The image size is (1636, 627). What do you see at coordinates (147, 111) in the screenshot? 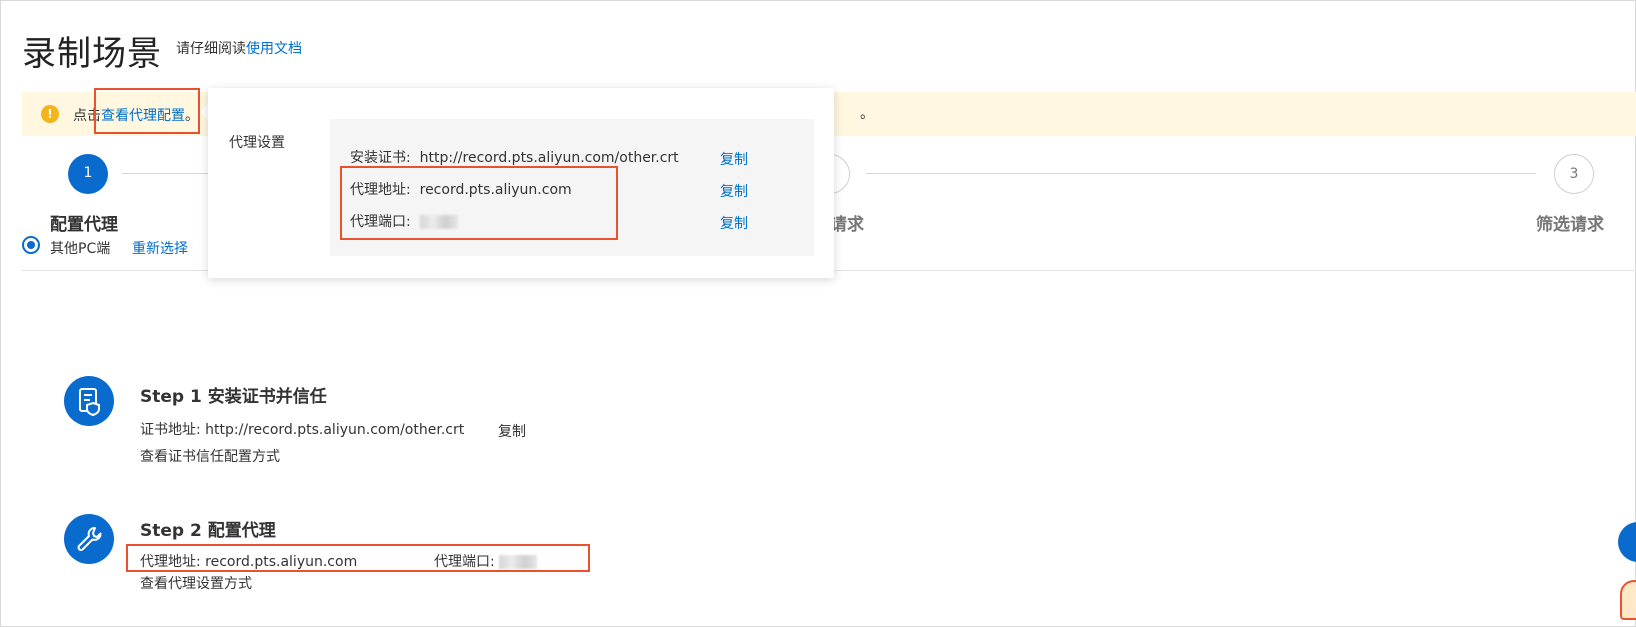
I see `highlight-view-proxy-config` at bounding box center [147, 111].